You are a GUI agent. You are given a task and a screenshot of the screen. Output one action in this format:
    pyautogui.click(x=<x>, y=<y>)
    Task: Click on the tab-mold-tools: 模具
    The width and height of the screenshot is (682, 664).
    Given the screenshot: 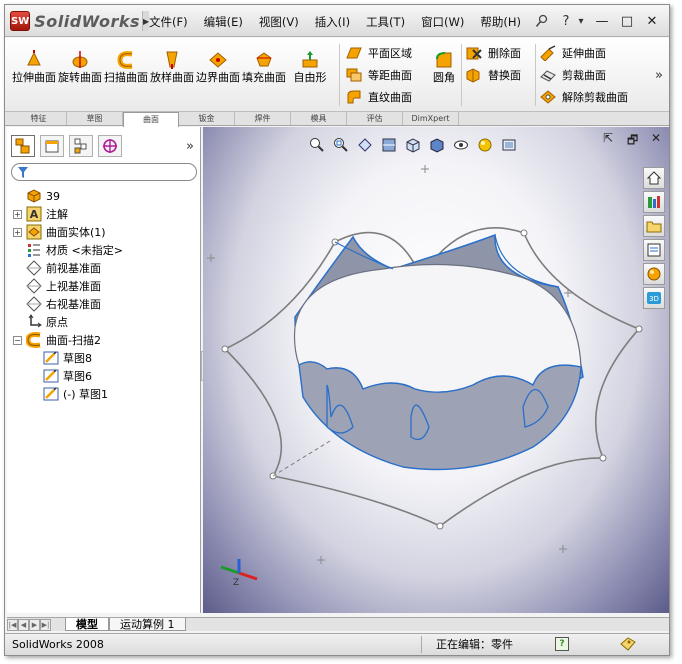 What is the action you would take?
    pyautogui.click(x=319, y=118)
    